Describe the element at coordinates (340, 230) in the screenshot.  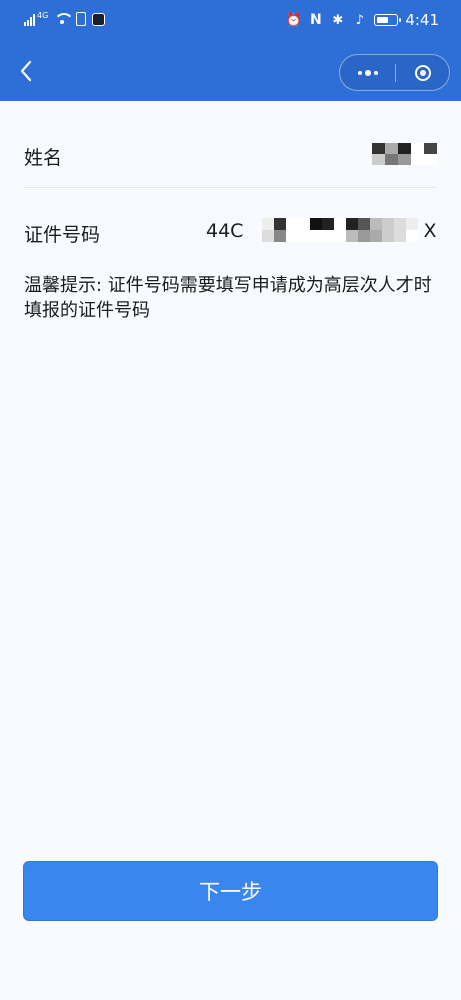
I see `id-value-redacted` at that location.